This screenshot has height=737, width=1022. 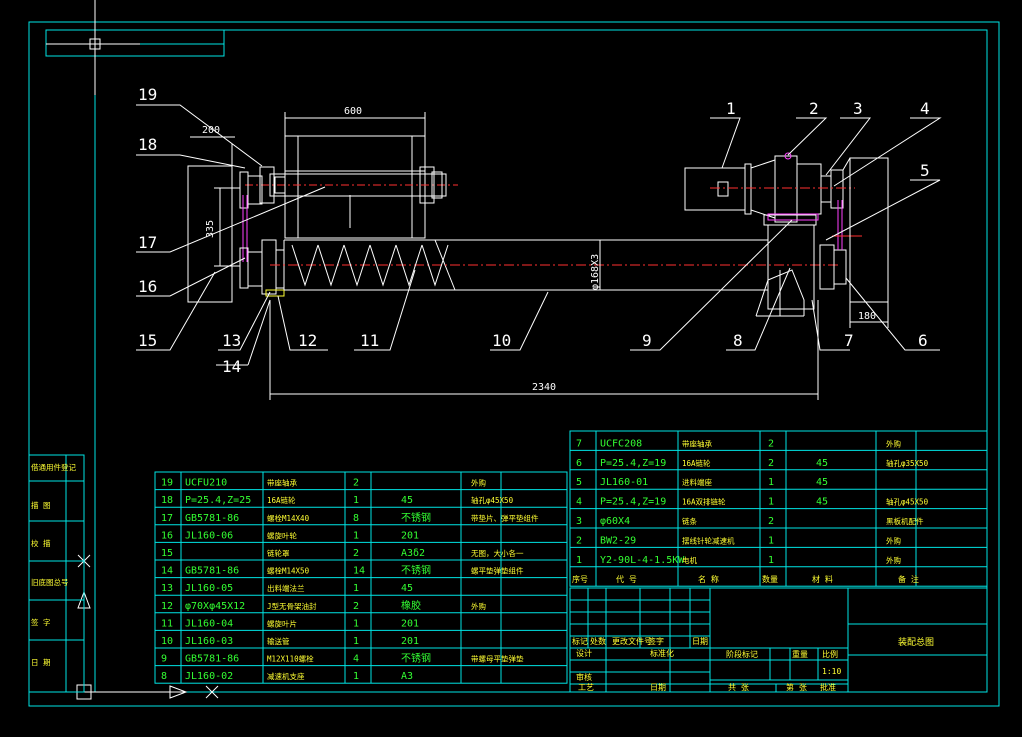 What do you see at coordinates (206, 483) in the screenshot?
I see `table-cell-code: UCFU210` at bounding box center [206, 483].